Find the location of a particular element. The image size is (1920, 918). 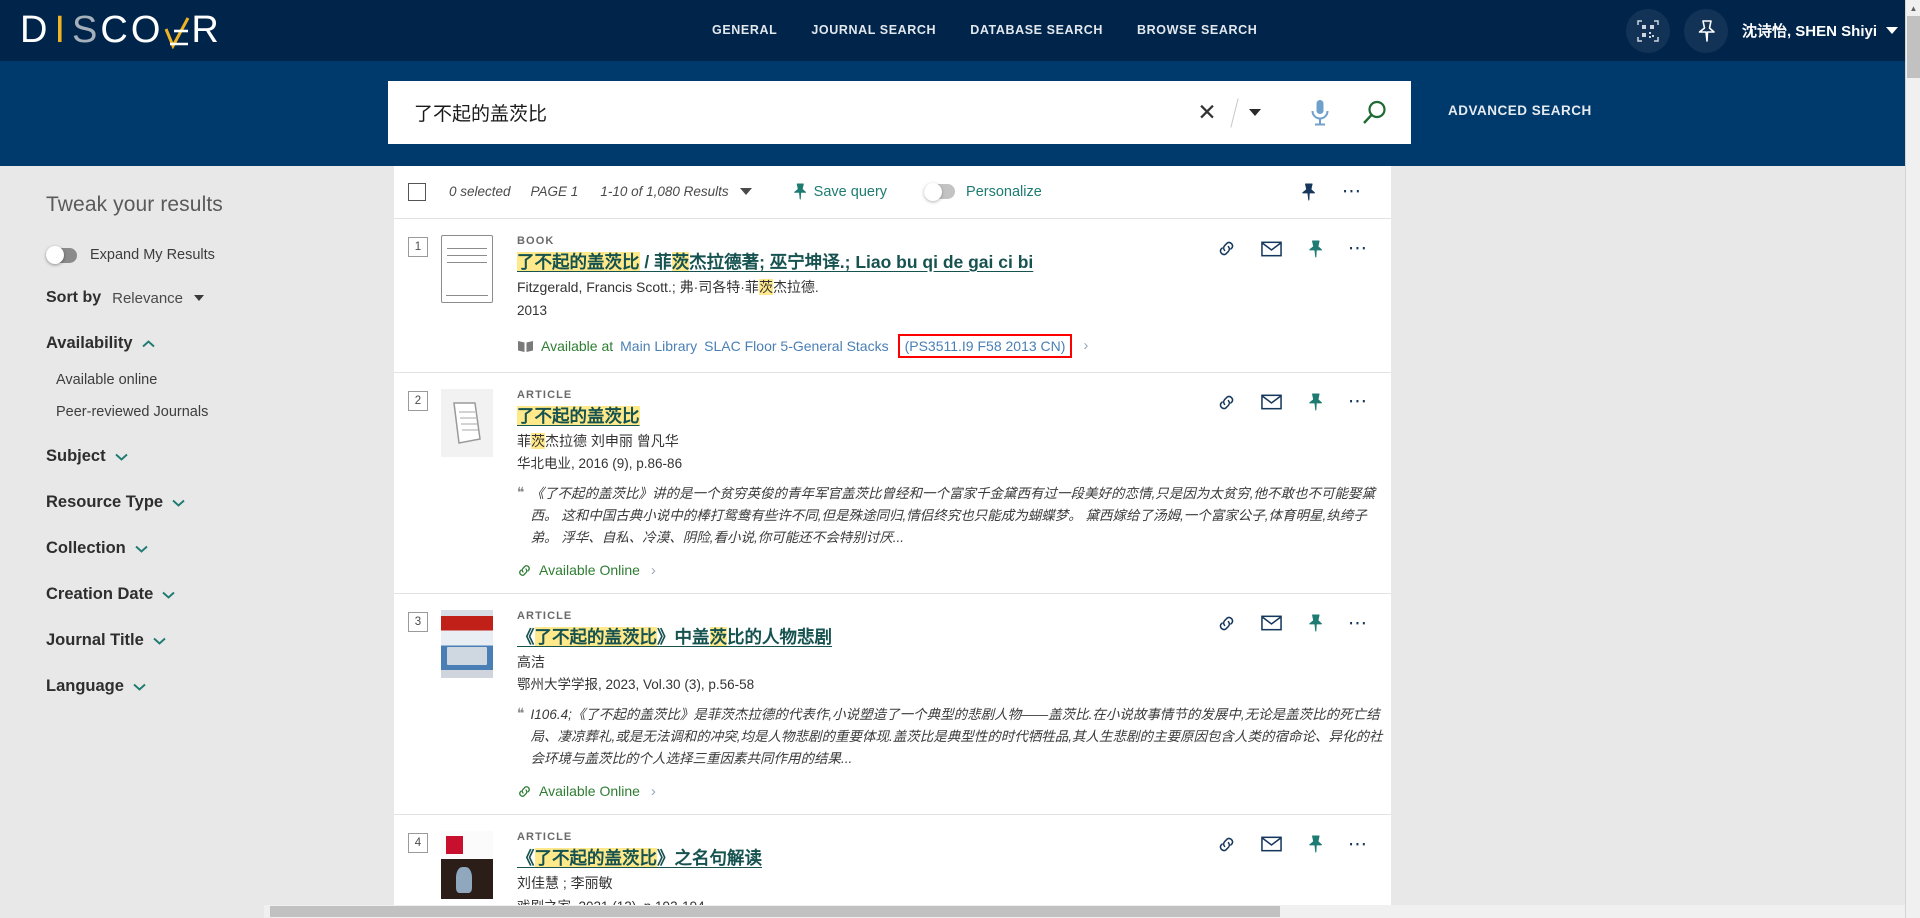

facet-subject: Subject is located at coordinates (220, 456).